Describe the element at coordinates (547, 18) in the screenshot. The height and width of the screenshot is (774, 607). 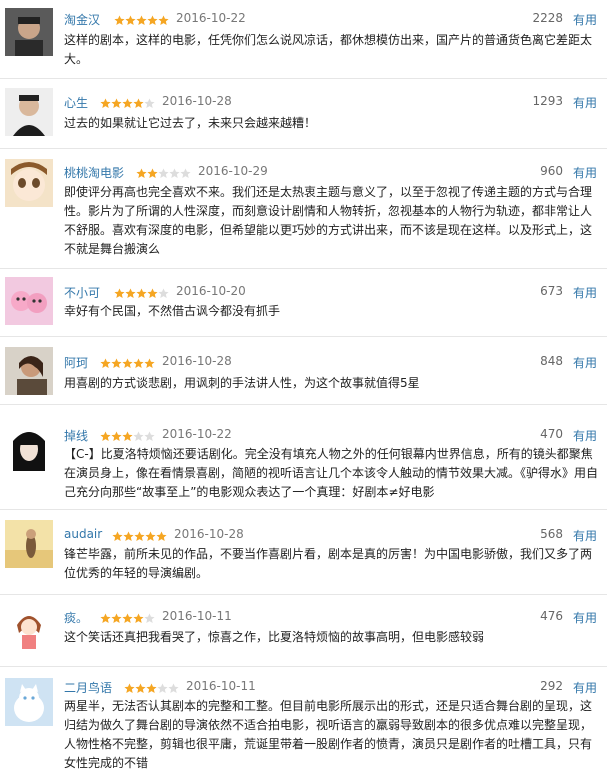
I see `vote-count: 2228` at that location.